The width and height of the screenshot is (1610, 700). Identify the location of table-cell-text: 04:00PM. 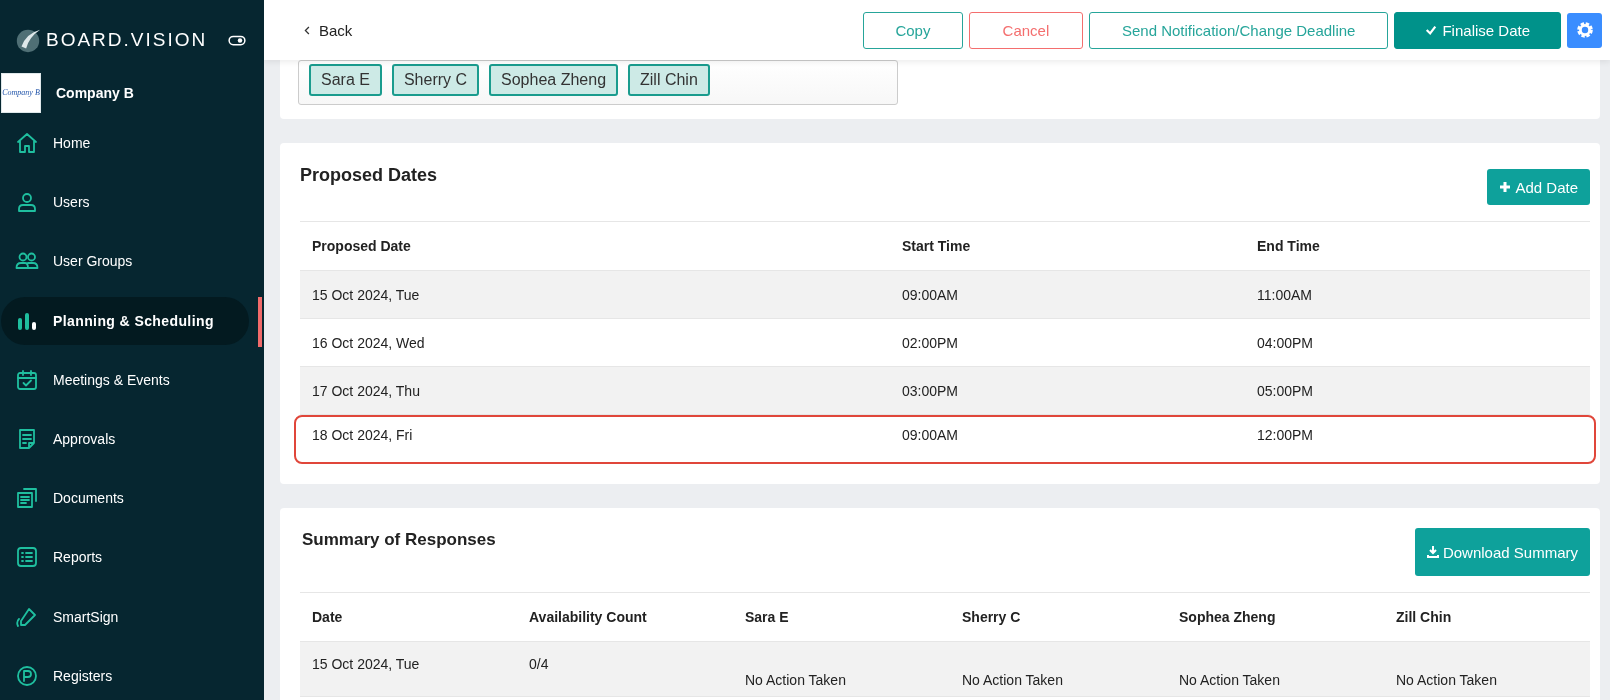
(1285, 343).